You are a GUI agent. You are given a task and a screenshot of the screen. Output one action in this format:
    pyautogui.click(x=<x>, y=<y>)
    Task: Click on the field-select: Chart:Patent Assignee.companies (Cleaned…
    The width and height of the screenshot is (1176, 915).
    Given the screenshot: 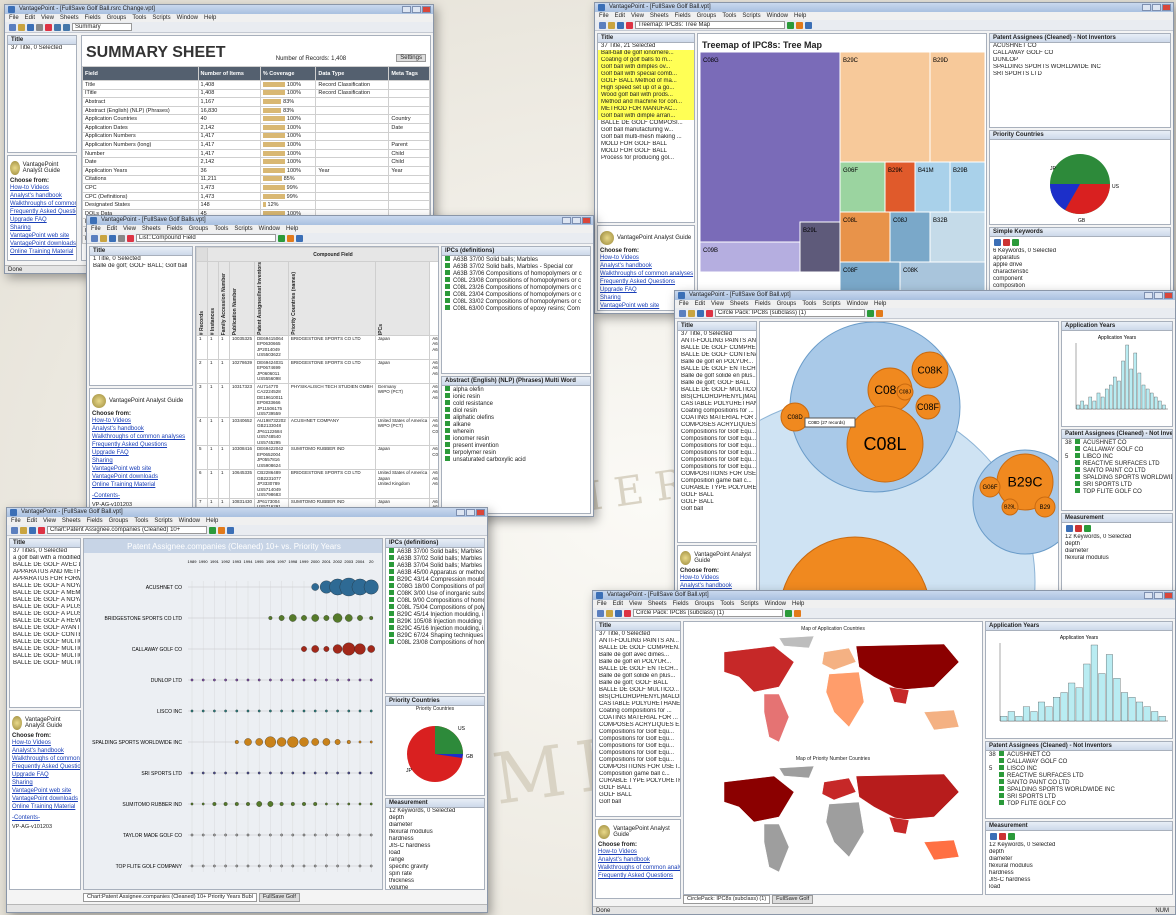 What is the action you would take?
    pyautogui.click(x=127, y=530)
    